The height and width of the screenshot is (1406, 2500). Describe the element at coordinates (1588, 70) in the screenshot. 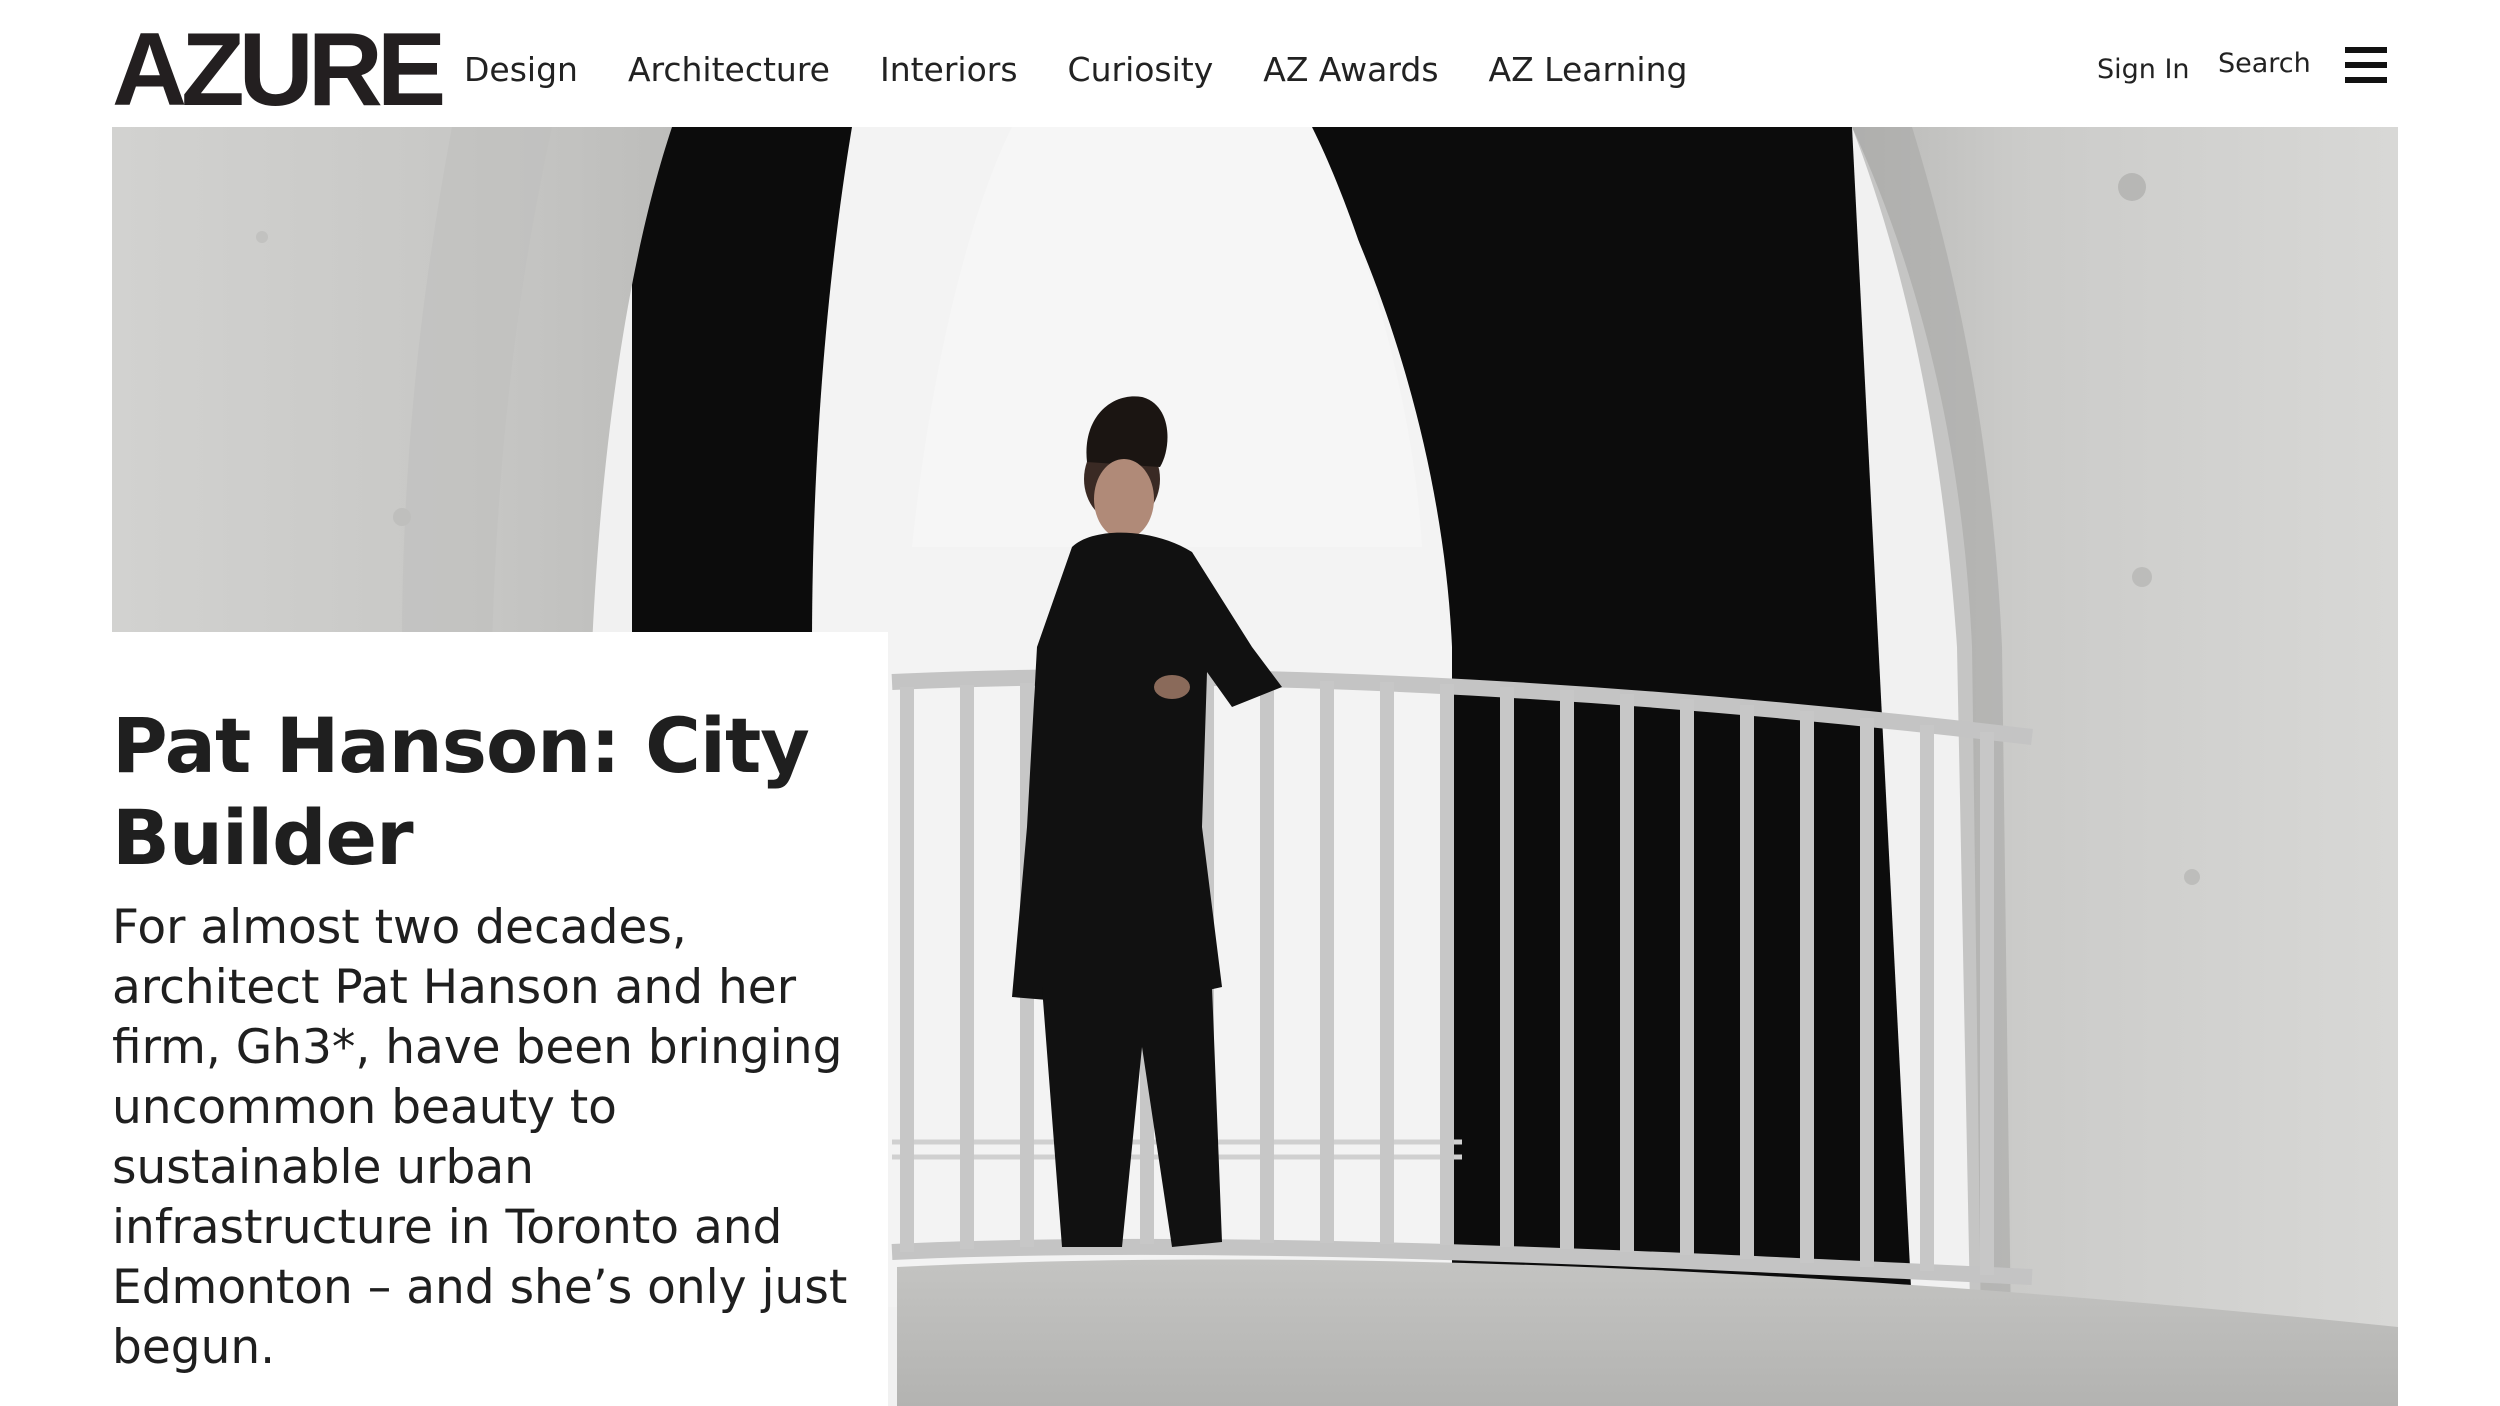

I see `nav-item-az-learning: AZ Learning` at that location.